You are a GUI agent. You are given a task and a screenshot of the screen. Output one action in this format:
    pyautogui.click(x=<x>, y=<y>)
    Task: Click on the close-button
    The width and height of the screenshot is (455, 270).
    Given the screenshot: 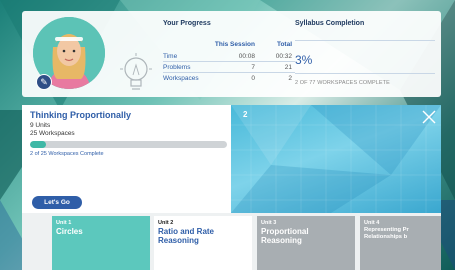 What is the action you would take?
    pyautogui.click(x=429, y=117)
    